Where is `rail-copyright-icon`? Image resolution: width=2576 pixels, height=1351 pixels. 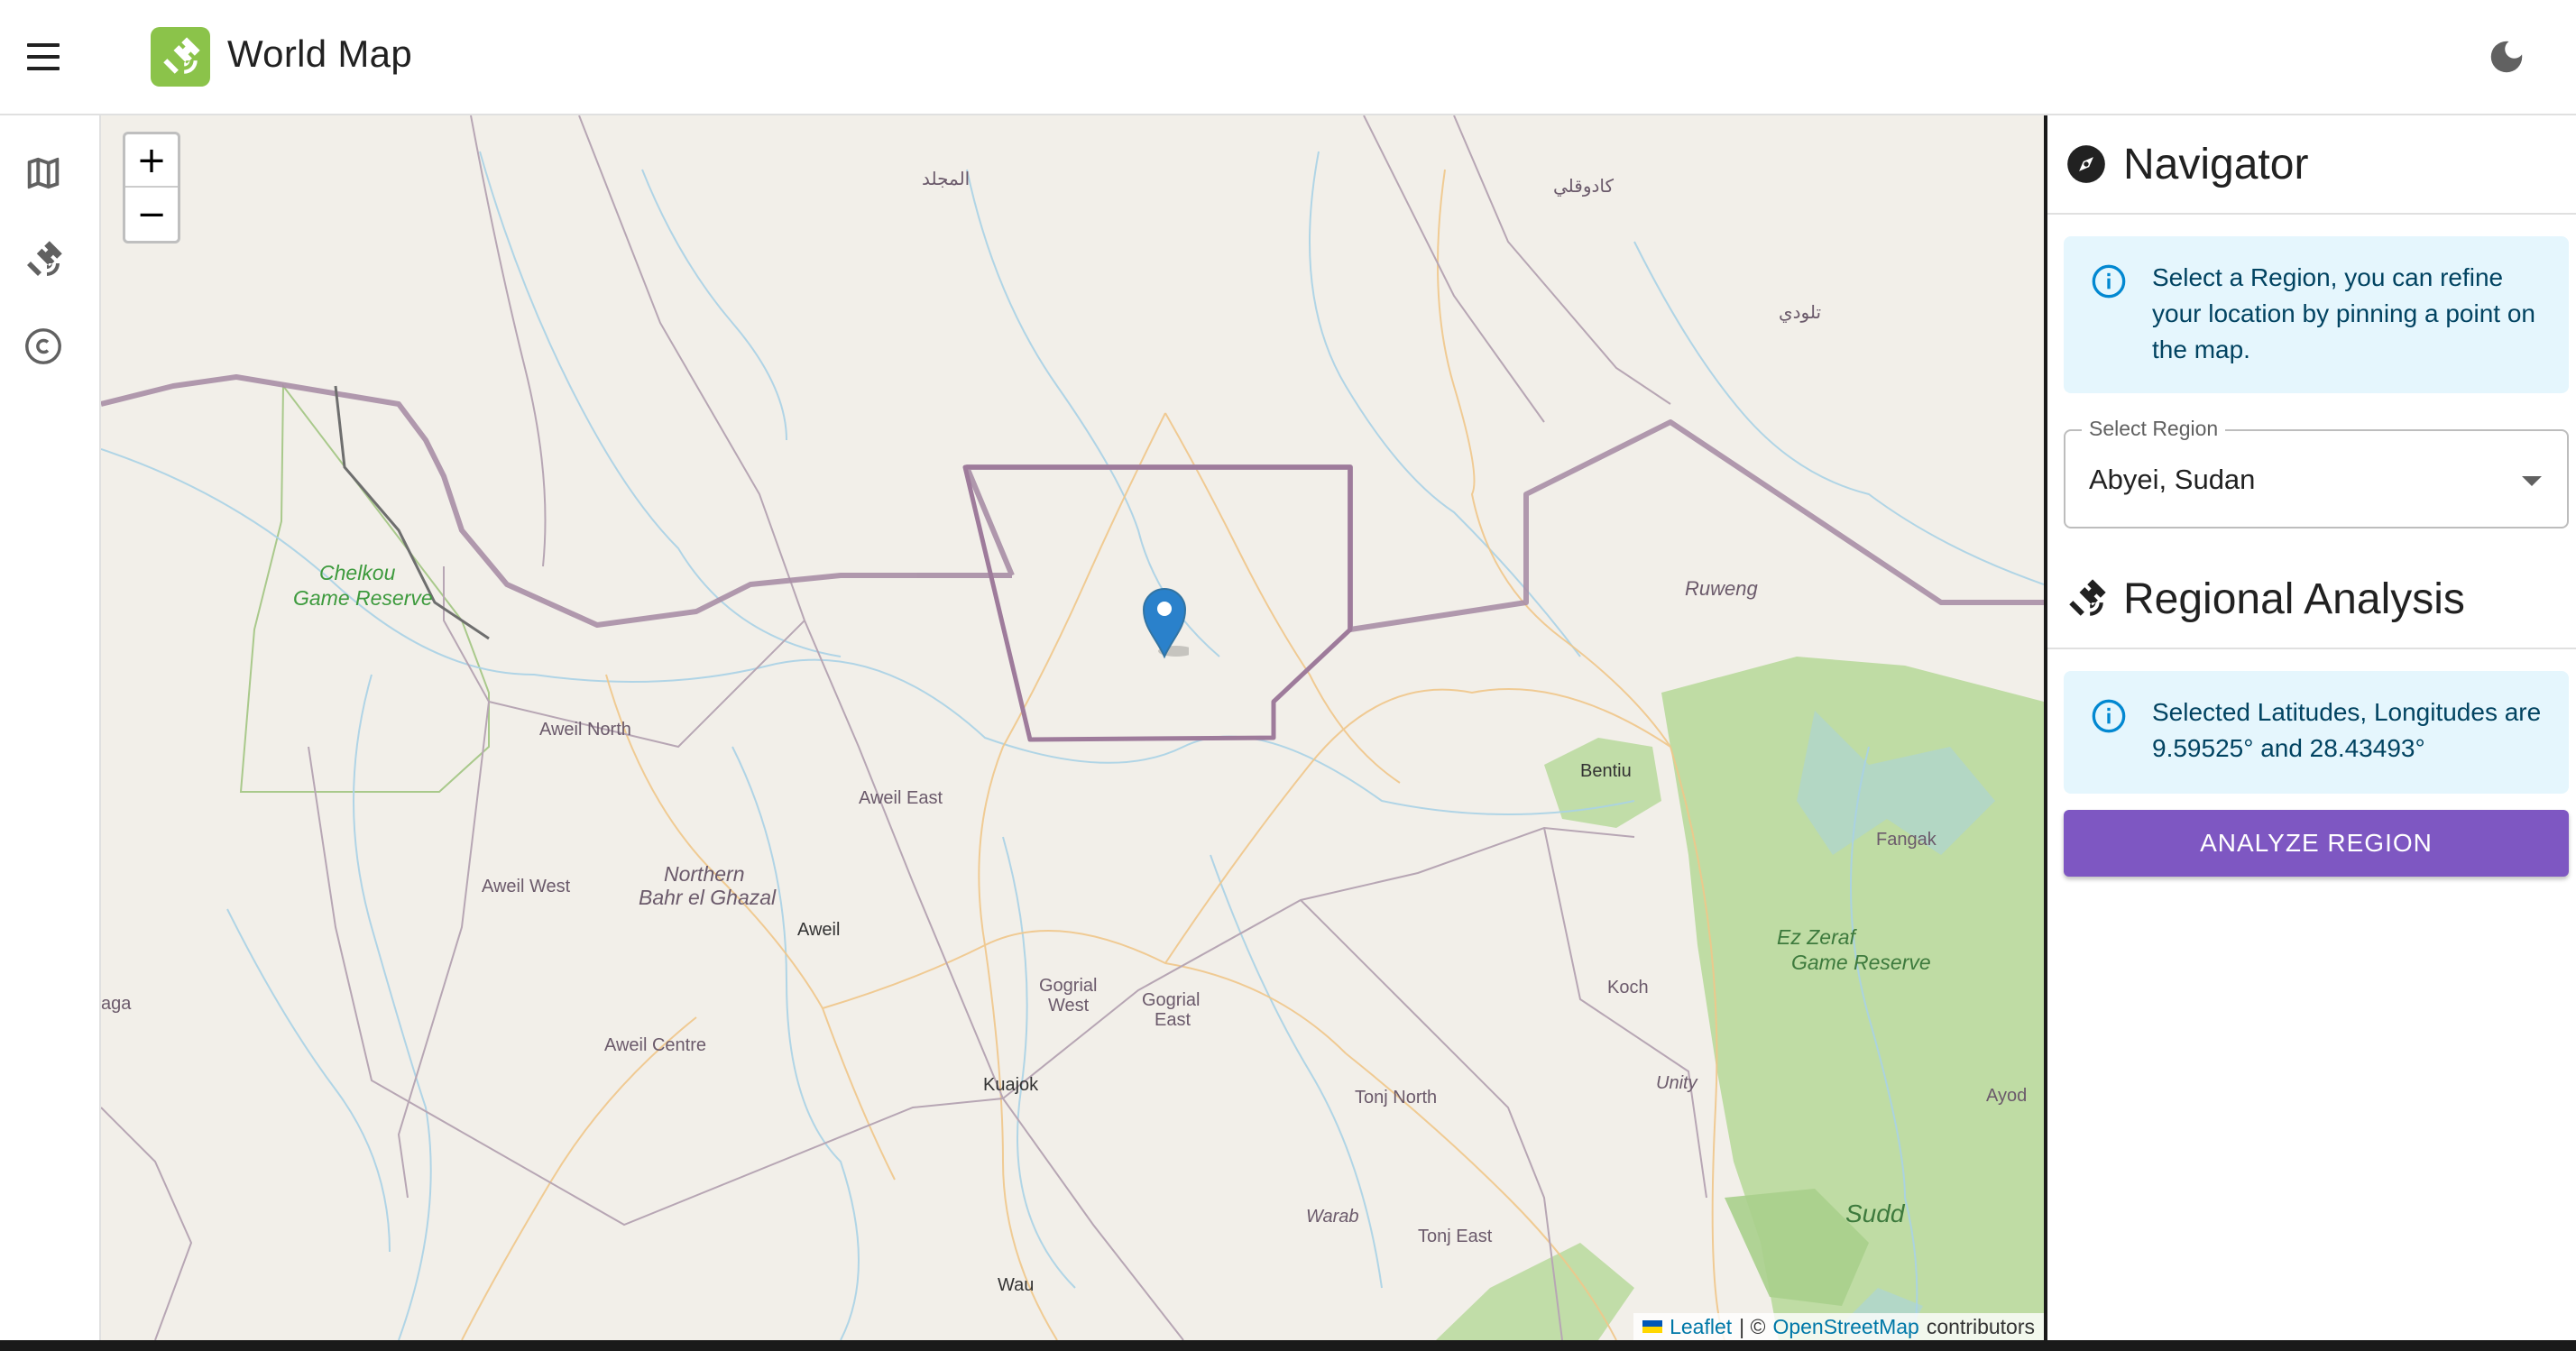 rail-copyright-icon is located at coordinates (43, 346).